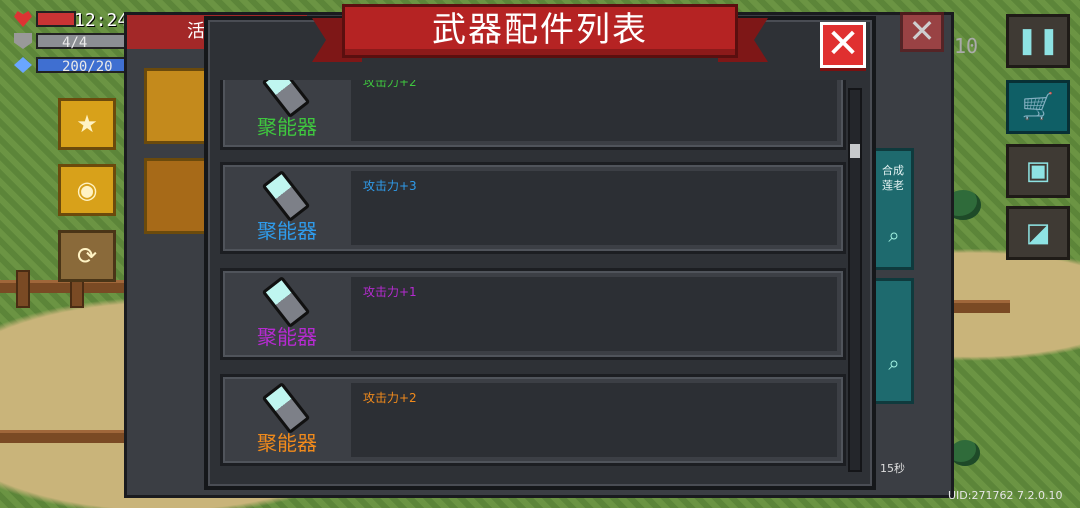 The width and height of the screenshot is (1080, 508). Describe the element at coordinates (23, 289) in the screenshot. I see `fence-post` at that location.